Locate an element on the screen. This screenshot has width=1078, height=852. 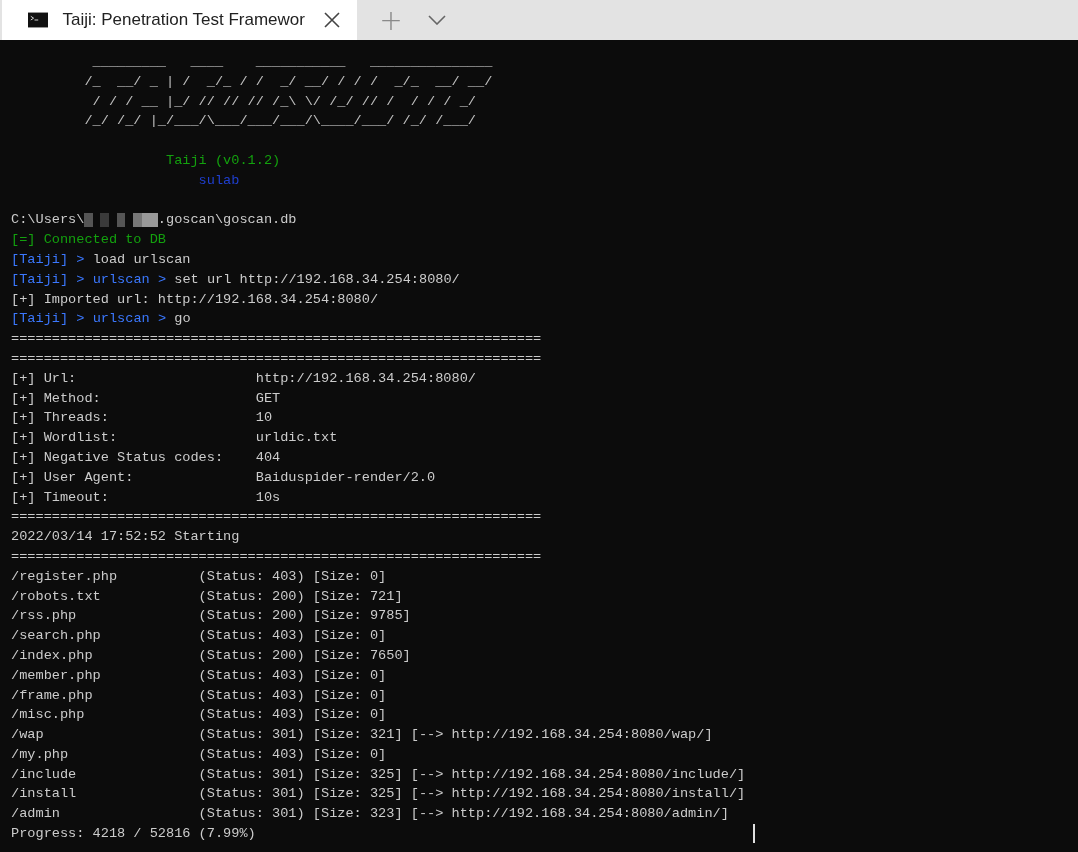
result-redirect: [--> http://192.168.34.254:8080/wap/] is located at coordinates (561, 735).